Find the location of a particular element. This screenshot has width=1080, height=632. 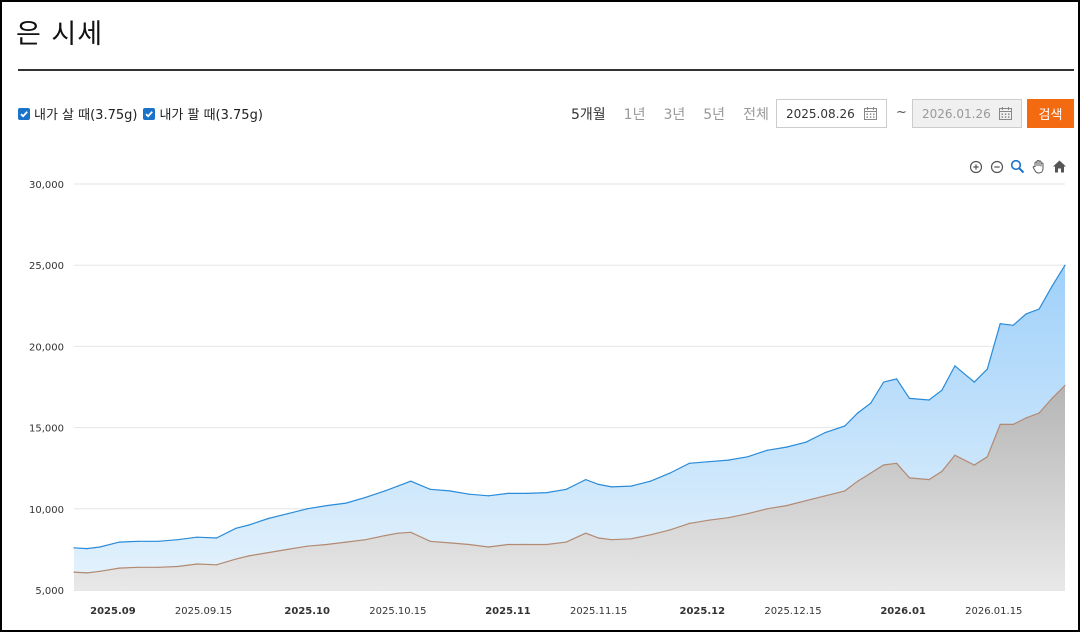

y-axis: 5,000 10,000 15,000 20,000 25,000 30,000 is located at coordinates (46, 388).